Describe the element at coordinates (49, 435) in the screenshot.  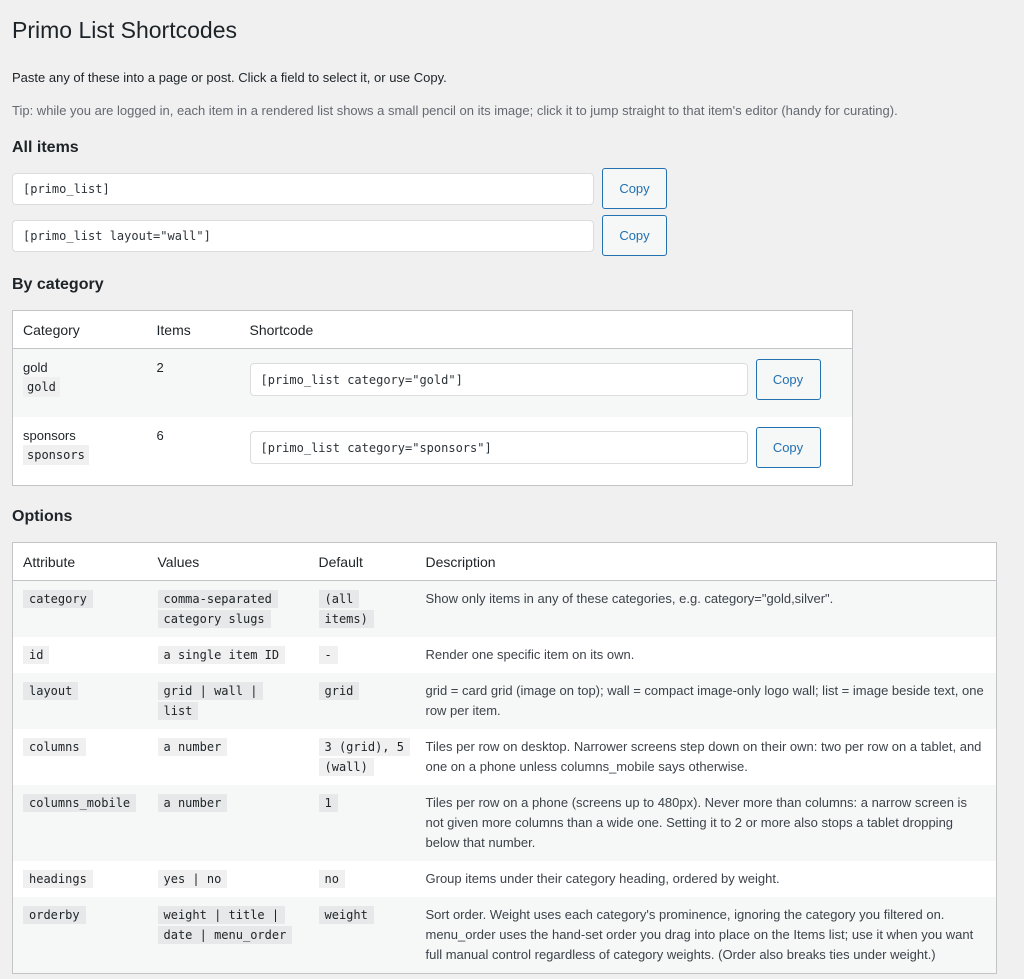
I see `category-name: sponsors` at that location.